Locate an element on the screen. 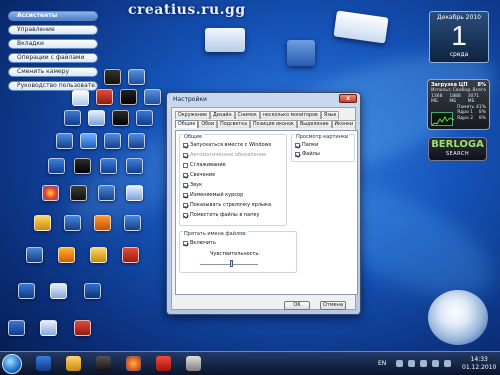 Image resolution: width=500 pixels, height=375 pixels. app-icon is located at coordinates (193, 363).